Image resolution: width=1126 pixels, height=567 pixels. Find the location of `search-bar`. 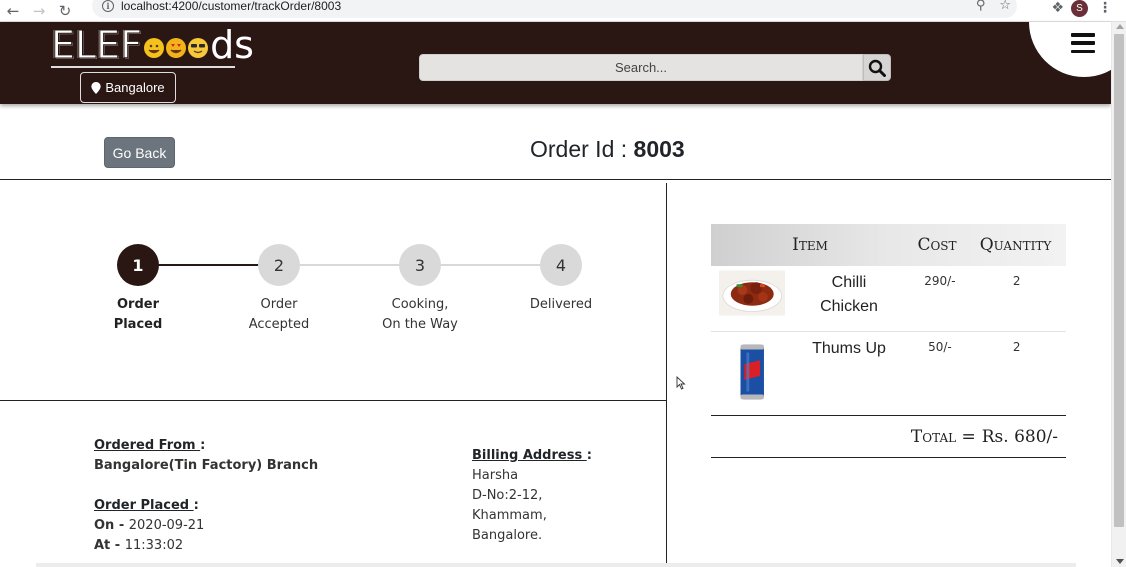

search-bar is located at coordinates (655, 67).